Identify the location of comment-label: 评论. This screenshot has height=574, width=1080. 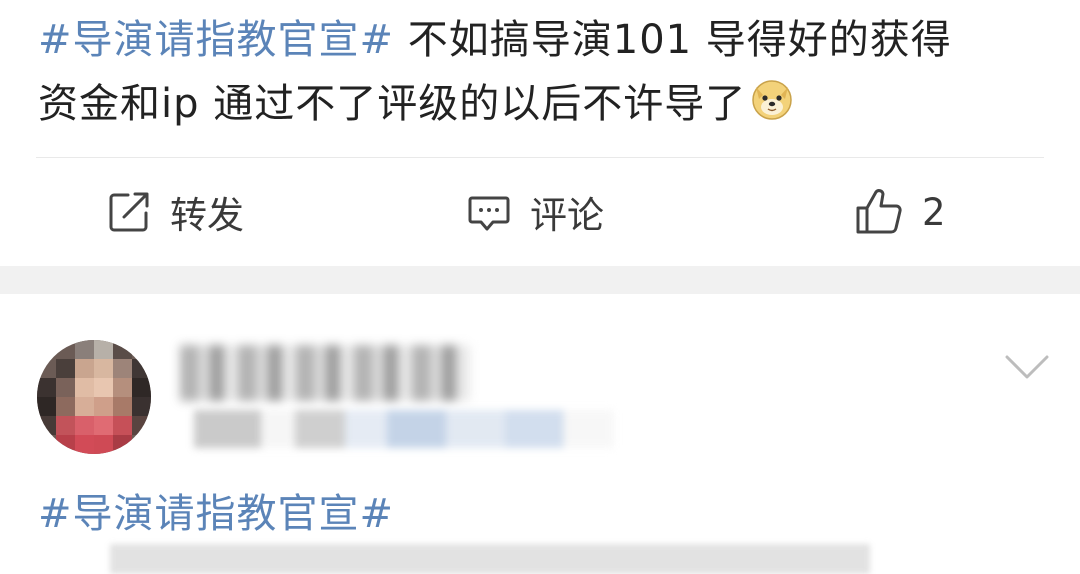
(567, 215).